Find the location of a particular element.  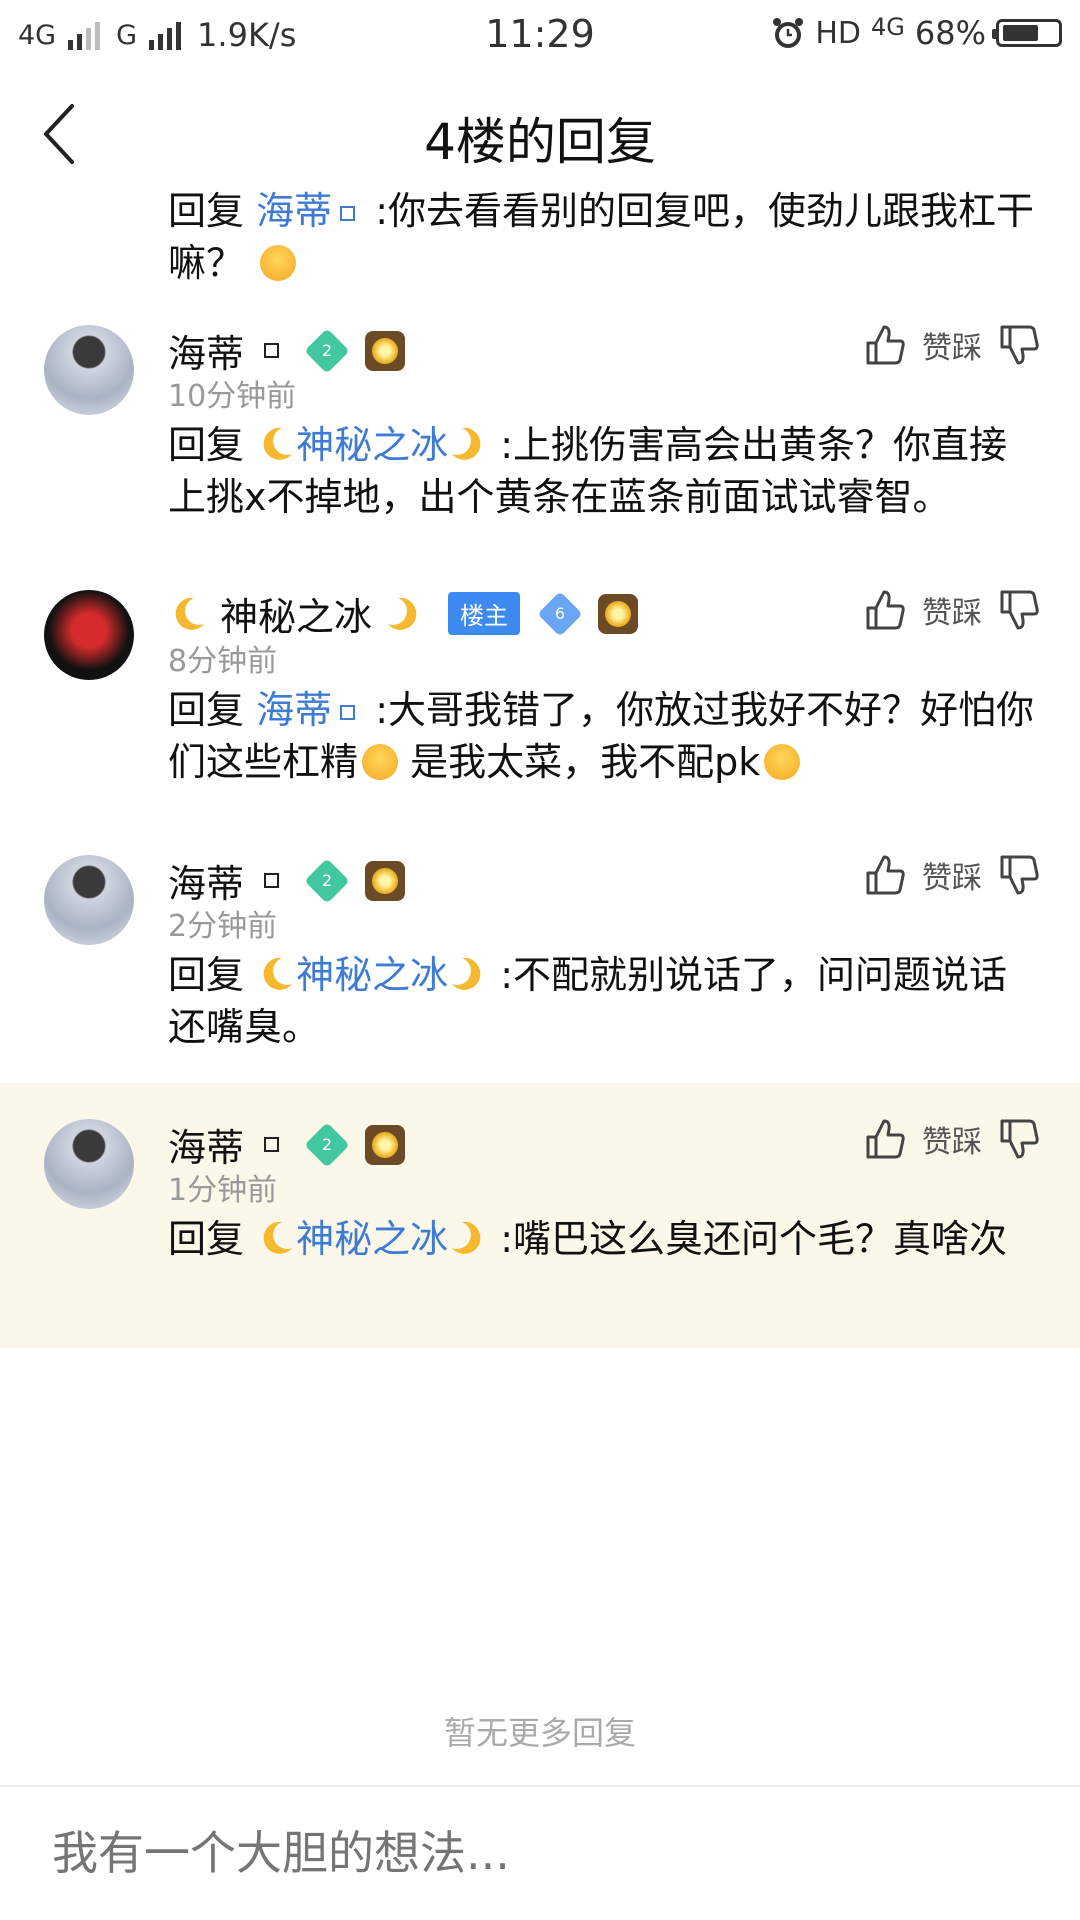

hd-indicator: HD is located at coordinates (838, 33).